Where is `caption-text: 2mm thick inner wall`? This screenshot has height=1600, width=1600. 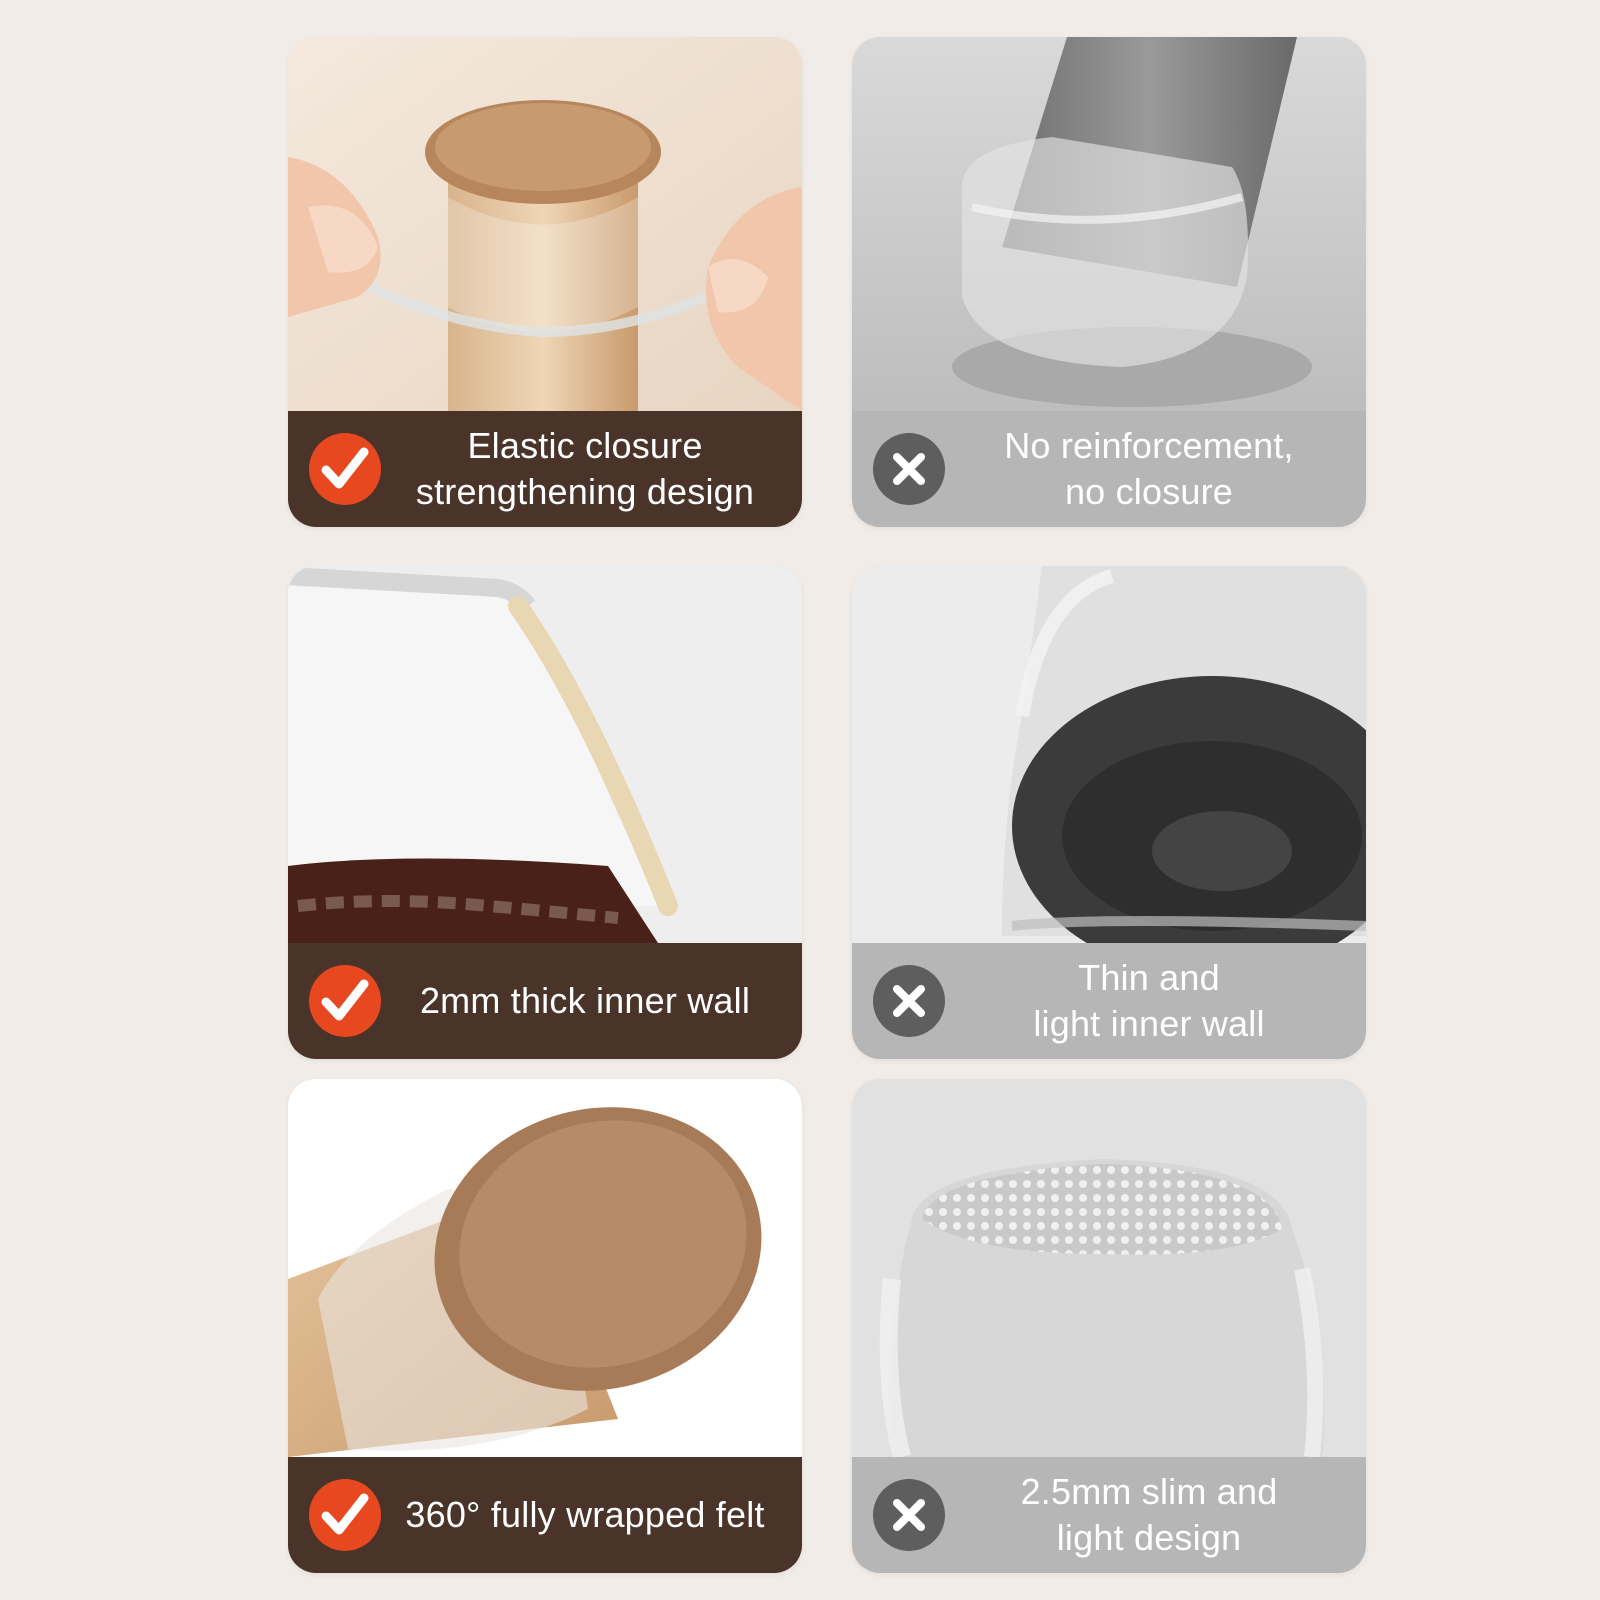
caption-text: 2mm thick inner wall is located at coordinates (585, 1001).